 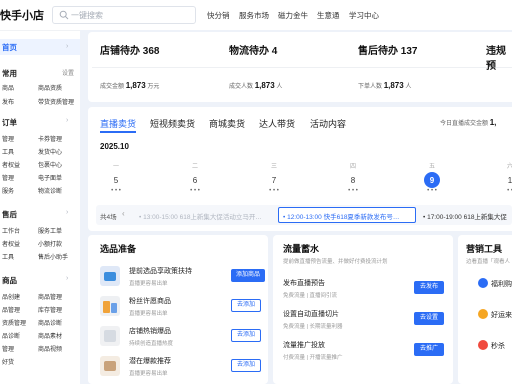 What do you see at coordinates (50, 309) in the screenshot?
I see `sidebar-item: 库存管理` at bounding box center [50, 309].